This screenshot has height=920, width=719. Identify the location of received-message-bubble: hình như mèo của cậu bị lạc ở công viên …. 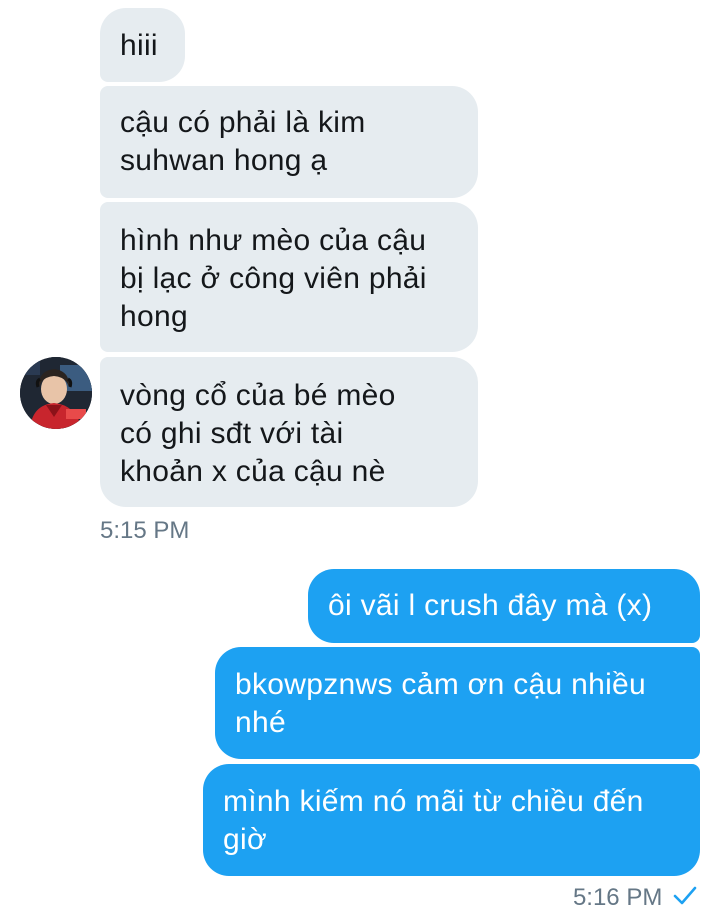
(289, 277).